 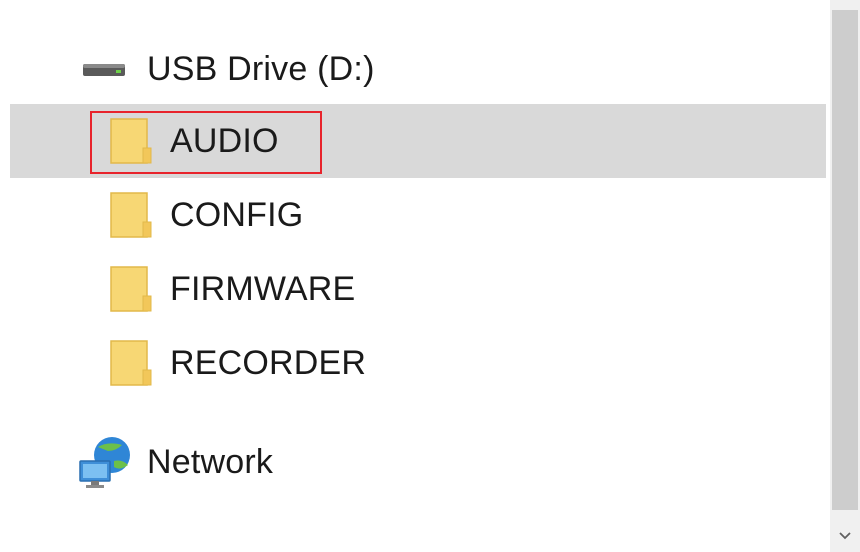 What do you see at coordinates (418, 363) in the screenshot?
I see `tree-item-recorder: RECORDER` at bounding box center [418, 363].